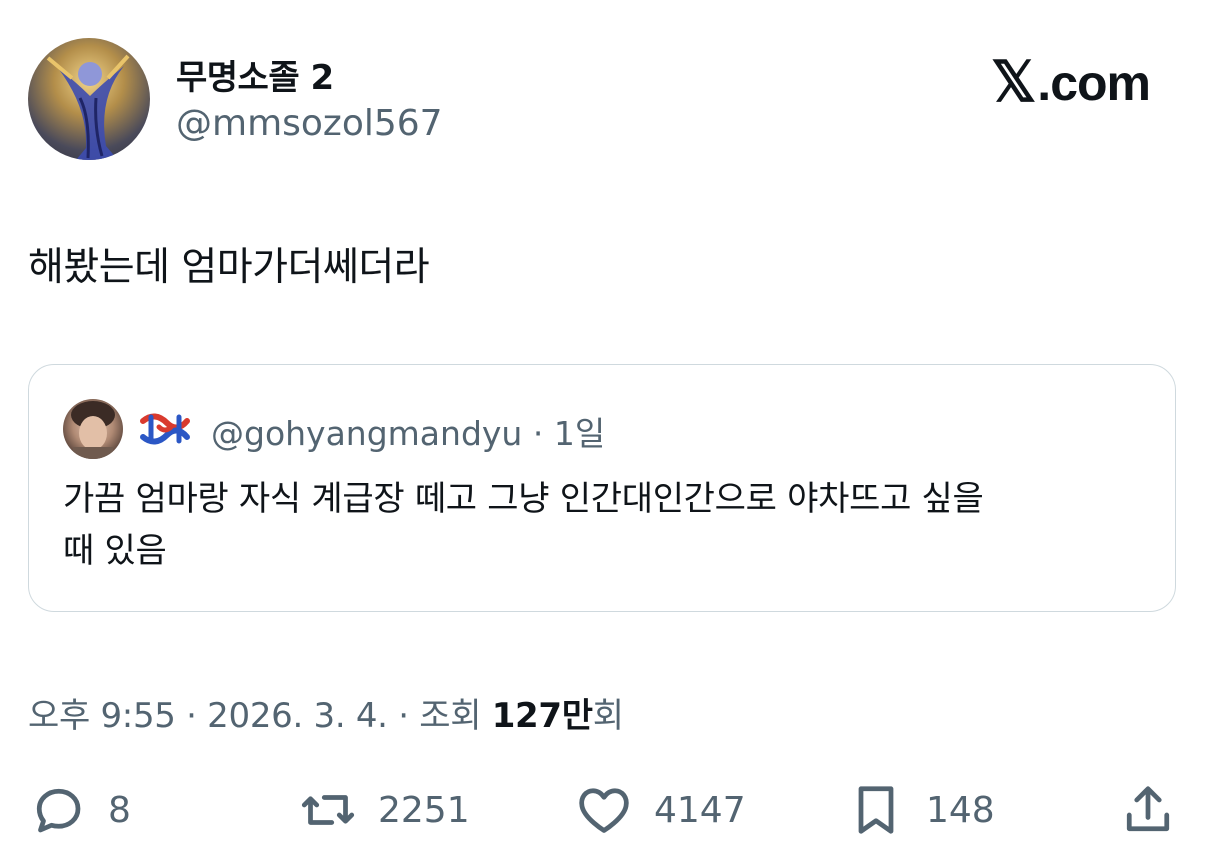 This screenshot has width=1206, height=864. Describe the element at coordinates (88, 107) in the screenshot. I see `avatar-image` at that location.